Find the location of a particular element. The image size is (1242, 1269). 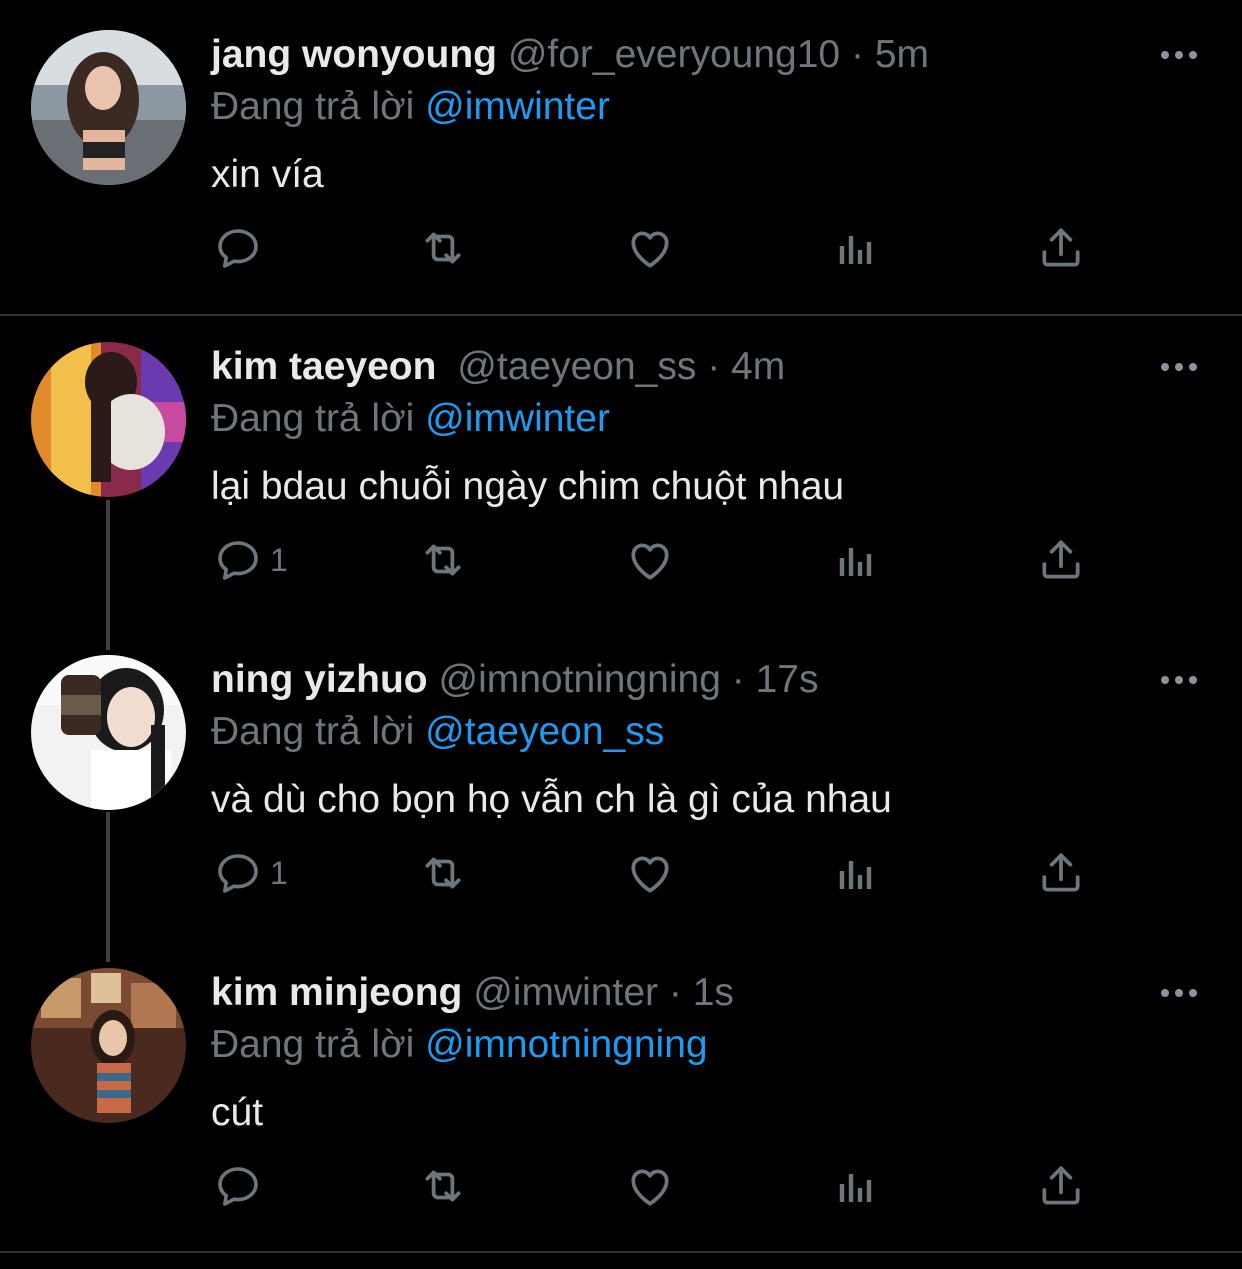

timestamp: 17s is located at coordinates (787, 679).